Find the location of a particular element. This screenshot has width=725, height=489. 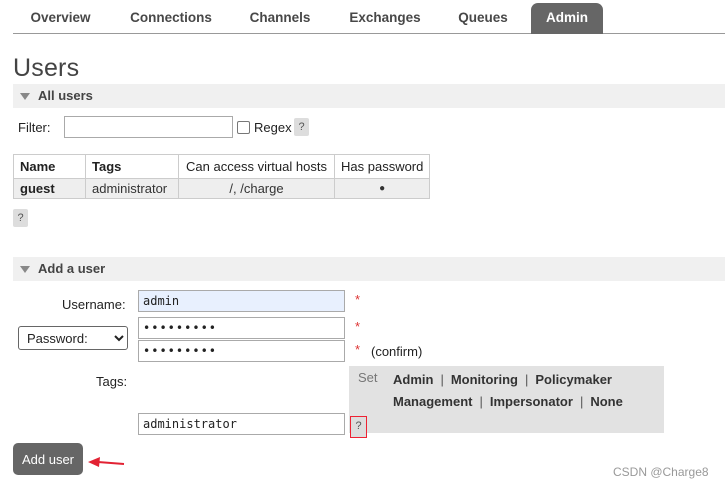

user-has-password-cell: ● is located at coordinates (382, 188).